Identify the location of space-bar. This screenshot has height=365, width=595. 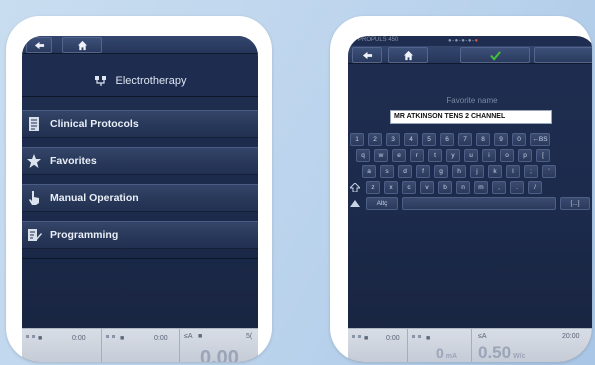
(479, 203).